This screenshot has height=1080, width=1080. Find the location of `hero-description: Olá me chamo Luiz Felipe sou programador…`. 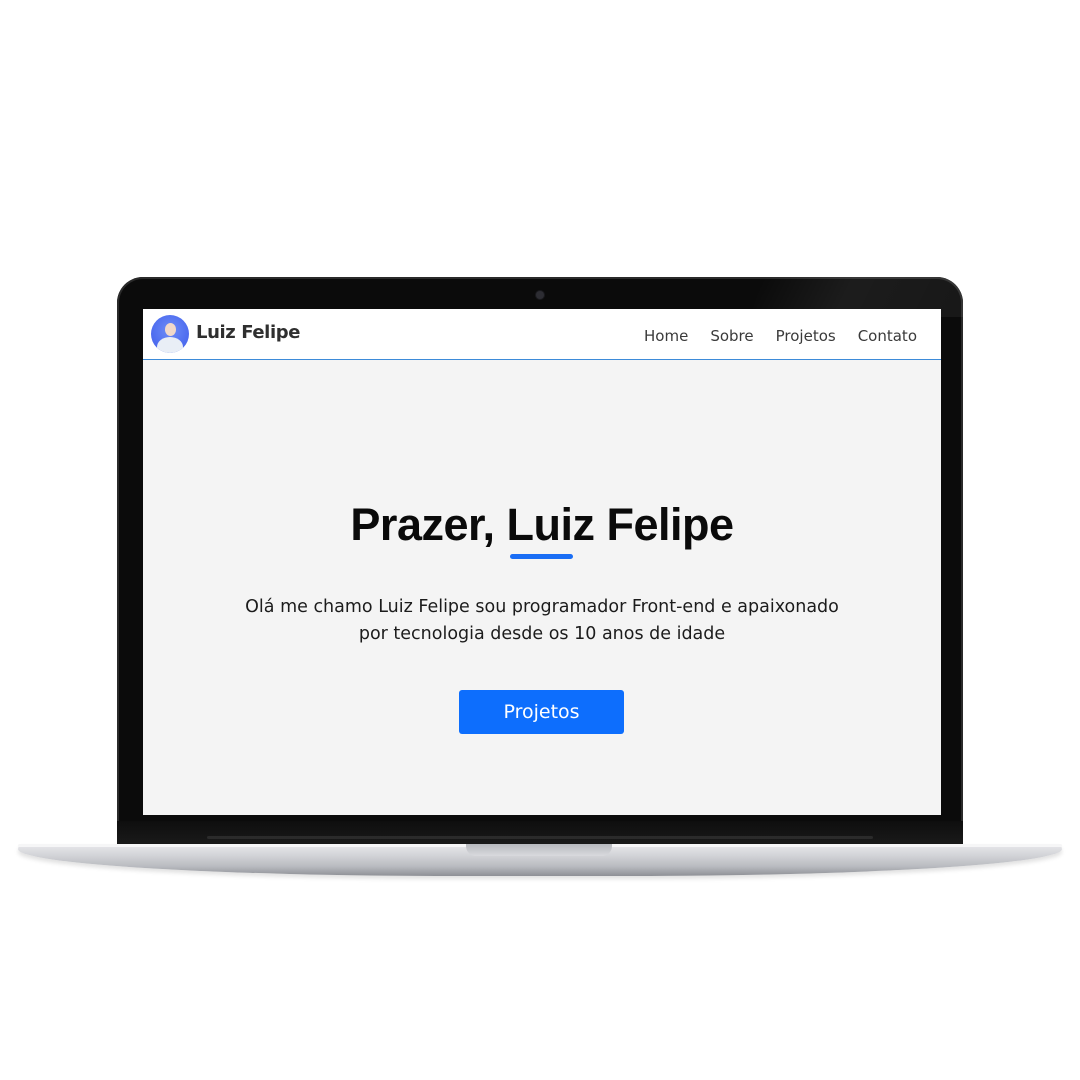

hero-description: Olá me chamo Luiz Felipe sou programador… is located at coordinates (542, 621).